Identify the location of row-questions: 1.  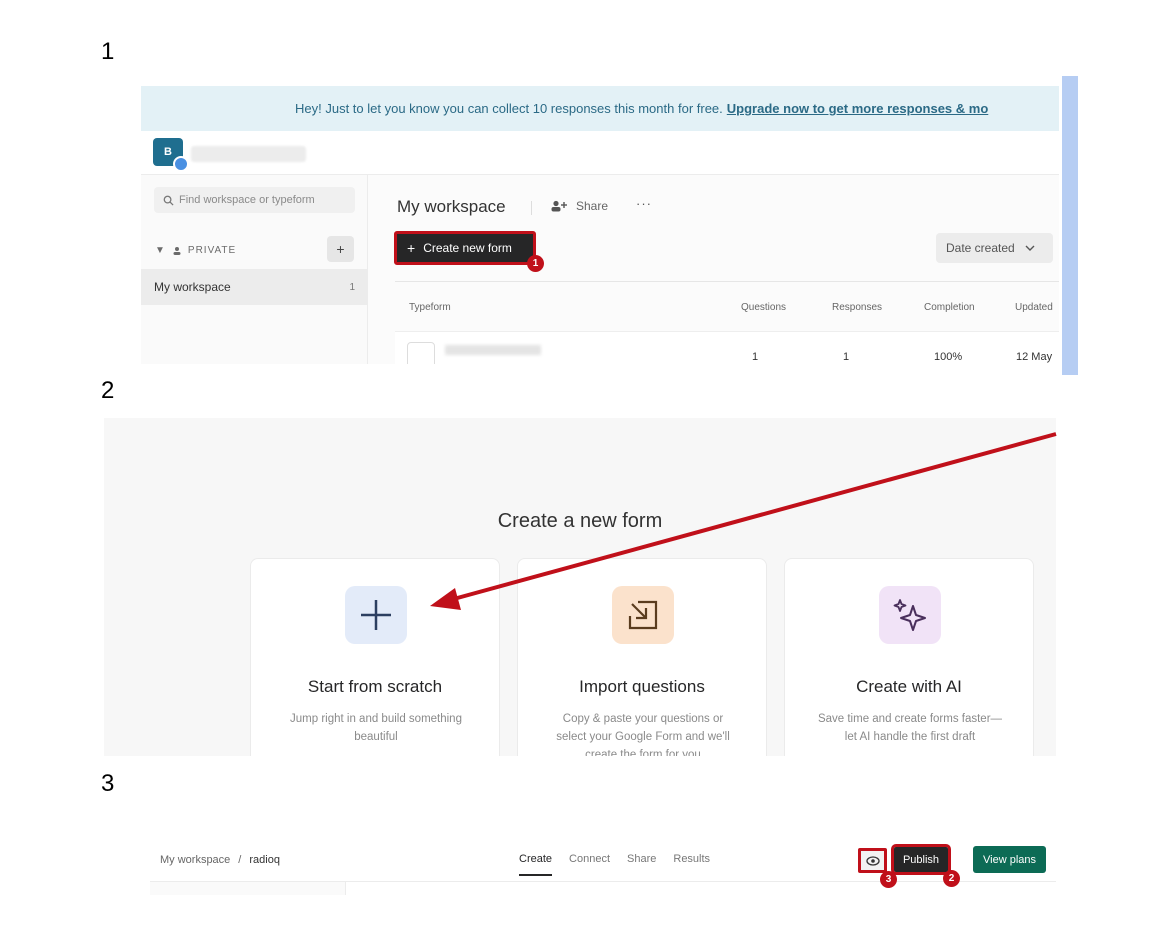
(755, 357).